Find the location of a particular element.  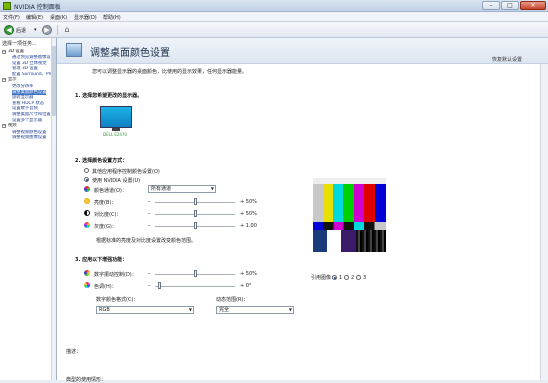

menu-help: 帮助(H) is located at coordinates (112, 17).